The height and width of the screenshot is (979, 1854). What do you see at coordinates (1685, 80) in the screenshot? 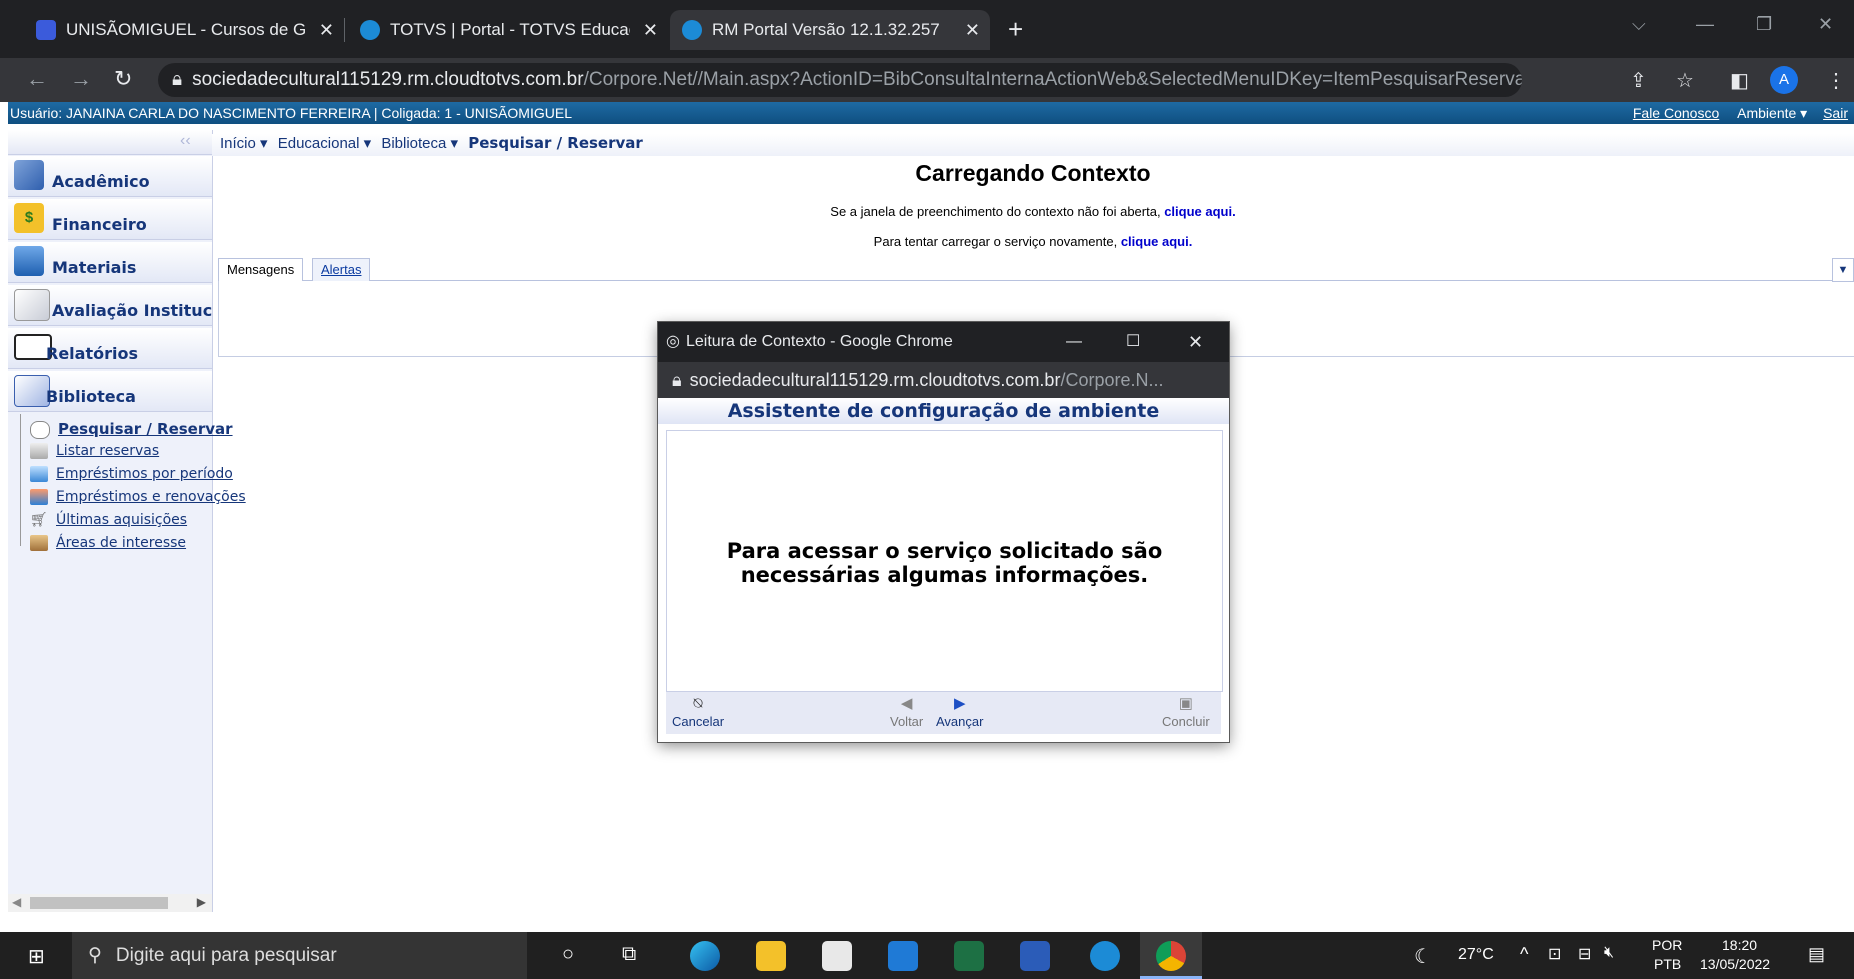
I see `bookmark-star-icon: ☆` at bounding box center [1685, 80].